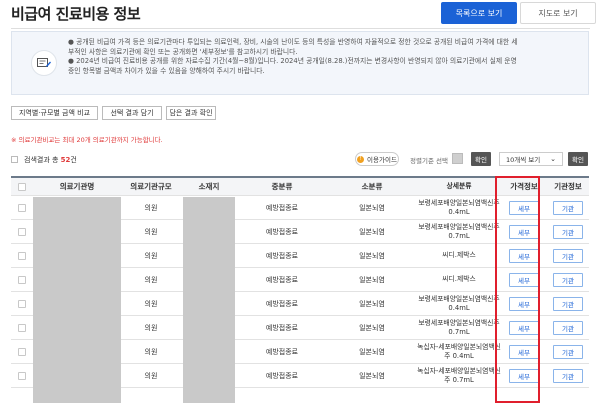  What do you see at coordinates (568, 186) in the screenshot?
I see `header-cell: 기관정보` at bounding box center [568, 186].